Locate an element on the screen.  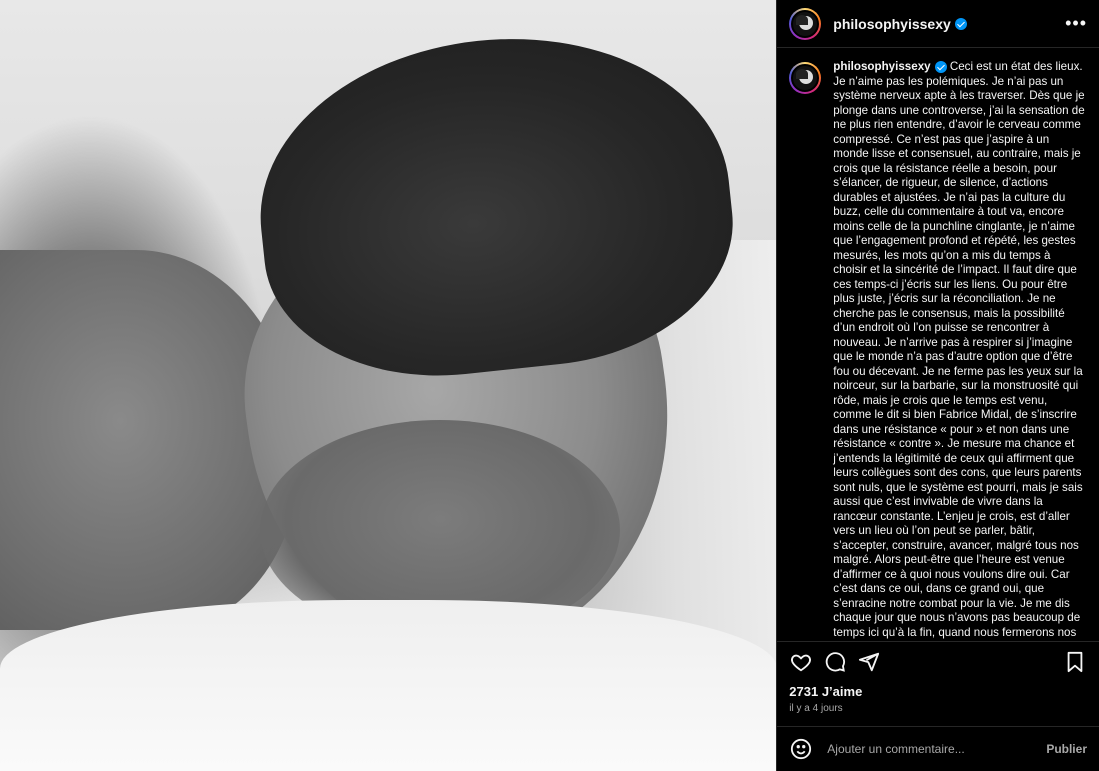
likes-count: 2731 J’aime is located at coordinates (938, 691).